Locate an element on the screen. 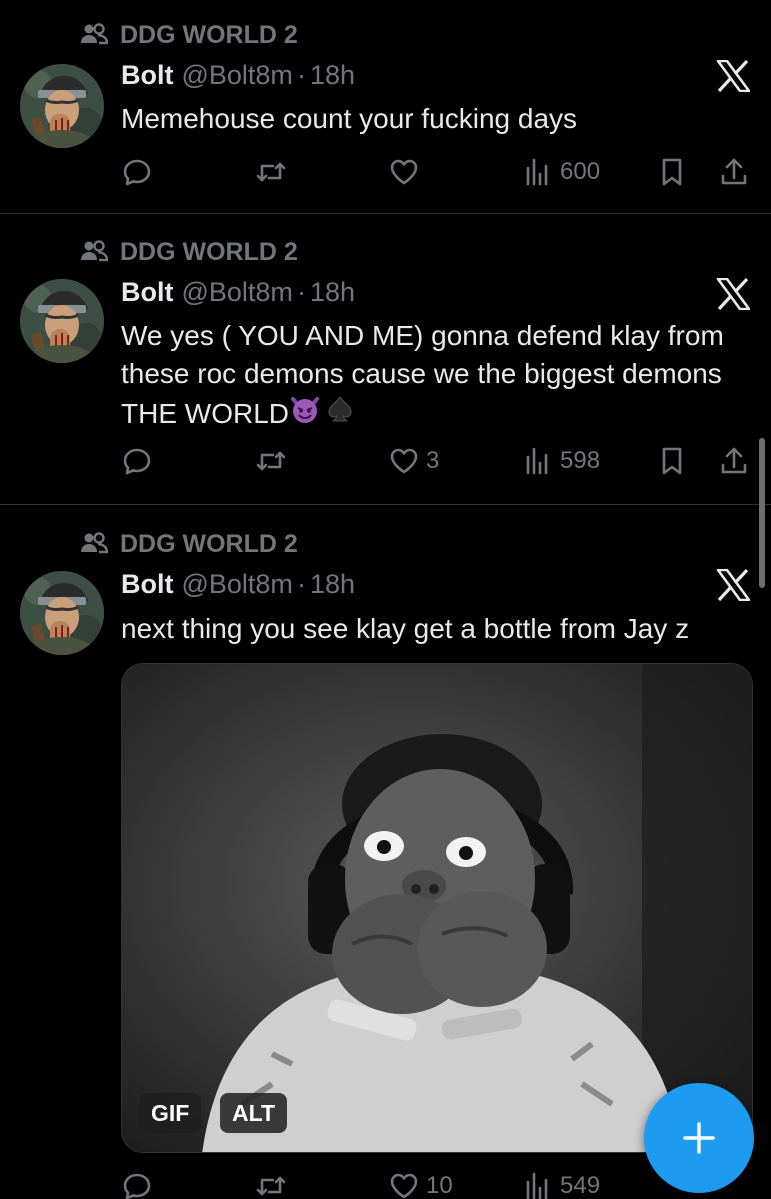 Image resolution: width=771 pixels, height=1199 pixels. like-count: 3 is located at coordinates (433, 460).